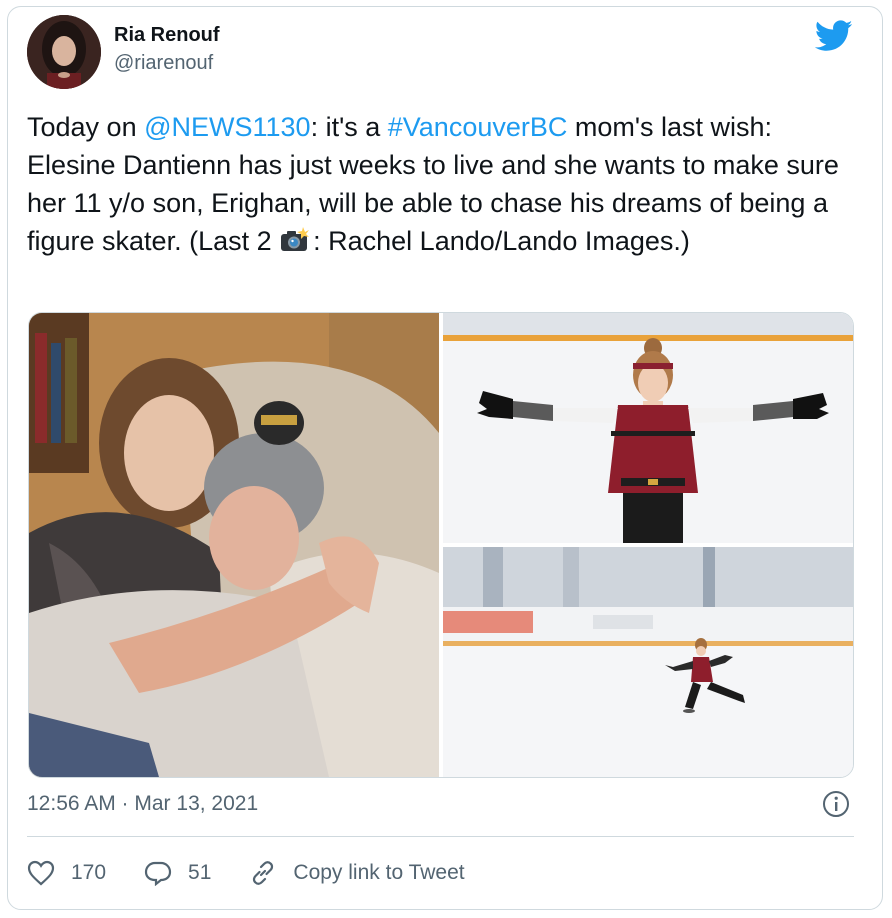 Image resolution: width=892 pixels, height=918 pixels. I want to click on author-handle: @riarenouf, so click(163, 63).